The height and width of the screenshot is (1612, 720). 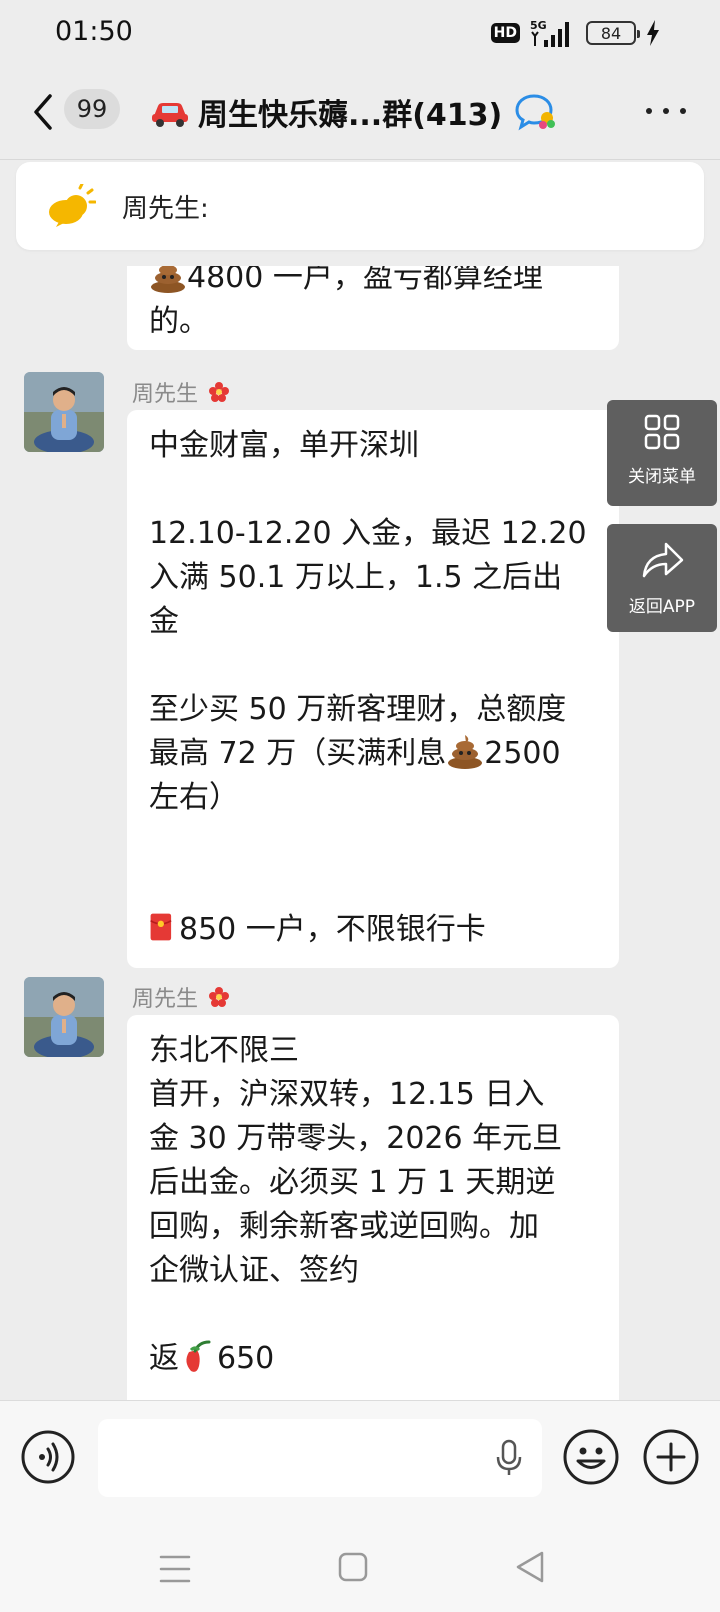 I want to click on group-title: 周生快乐薅...群(413), so click(x=350, y=115).